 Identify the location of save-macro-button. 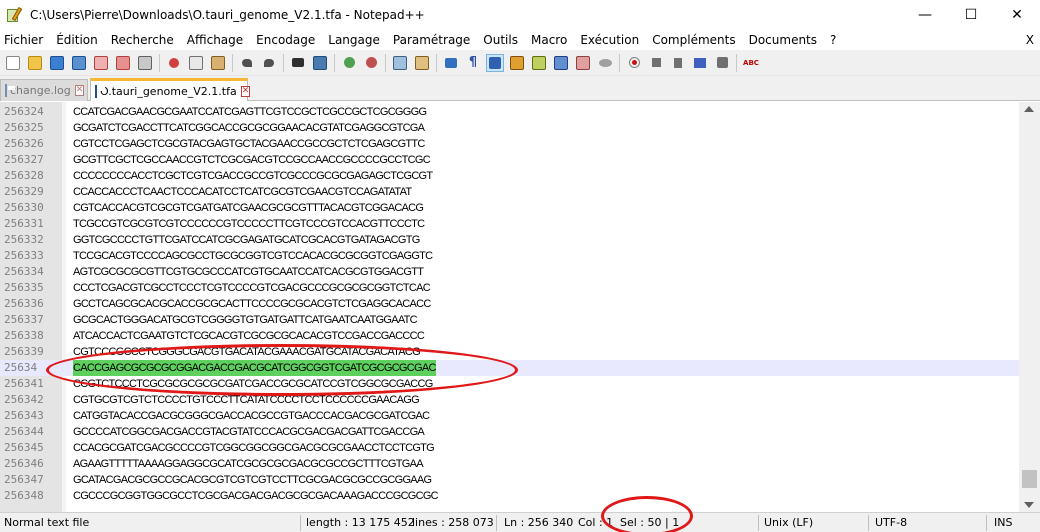
(722, 63).